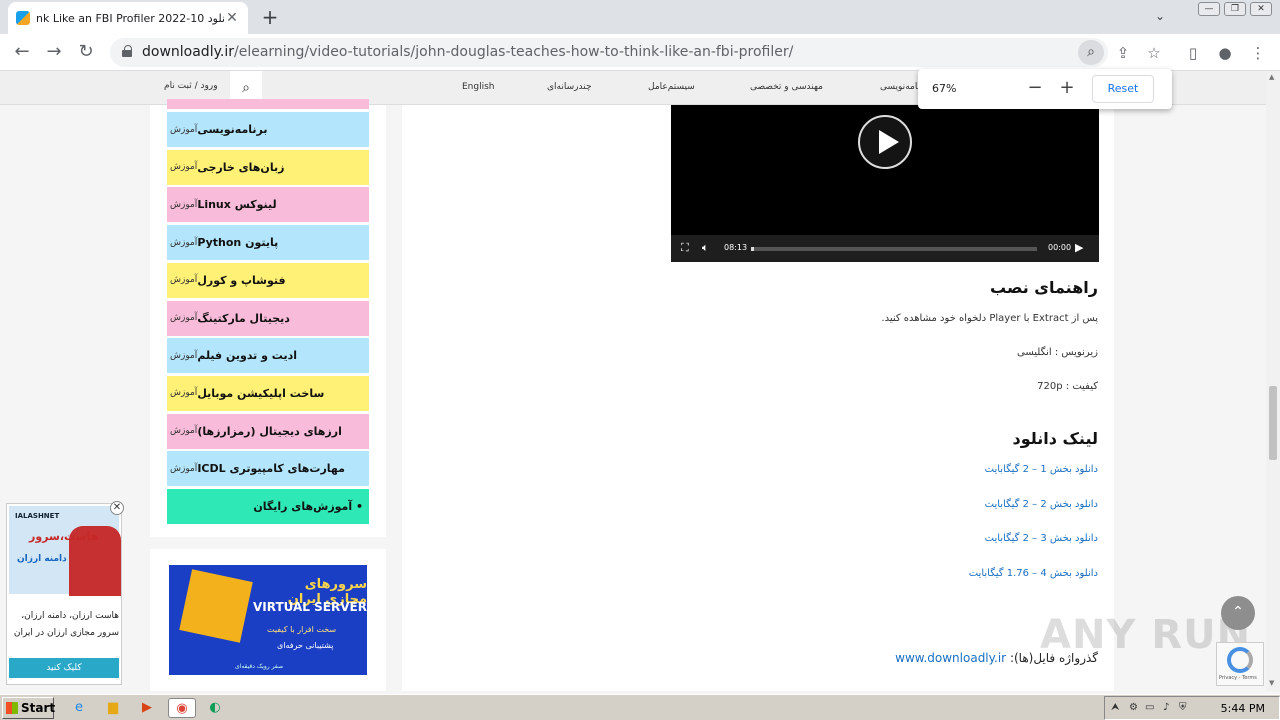  I want to click on browser-tab: nk Like an FBI Profiler 2022-10 دانلود ✕, so click(128, 18).